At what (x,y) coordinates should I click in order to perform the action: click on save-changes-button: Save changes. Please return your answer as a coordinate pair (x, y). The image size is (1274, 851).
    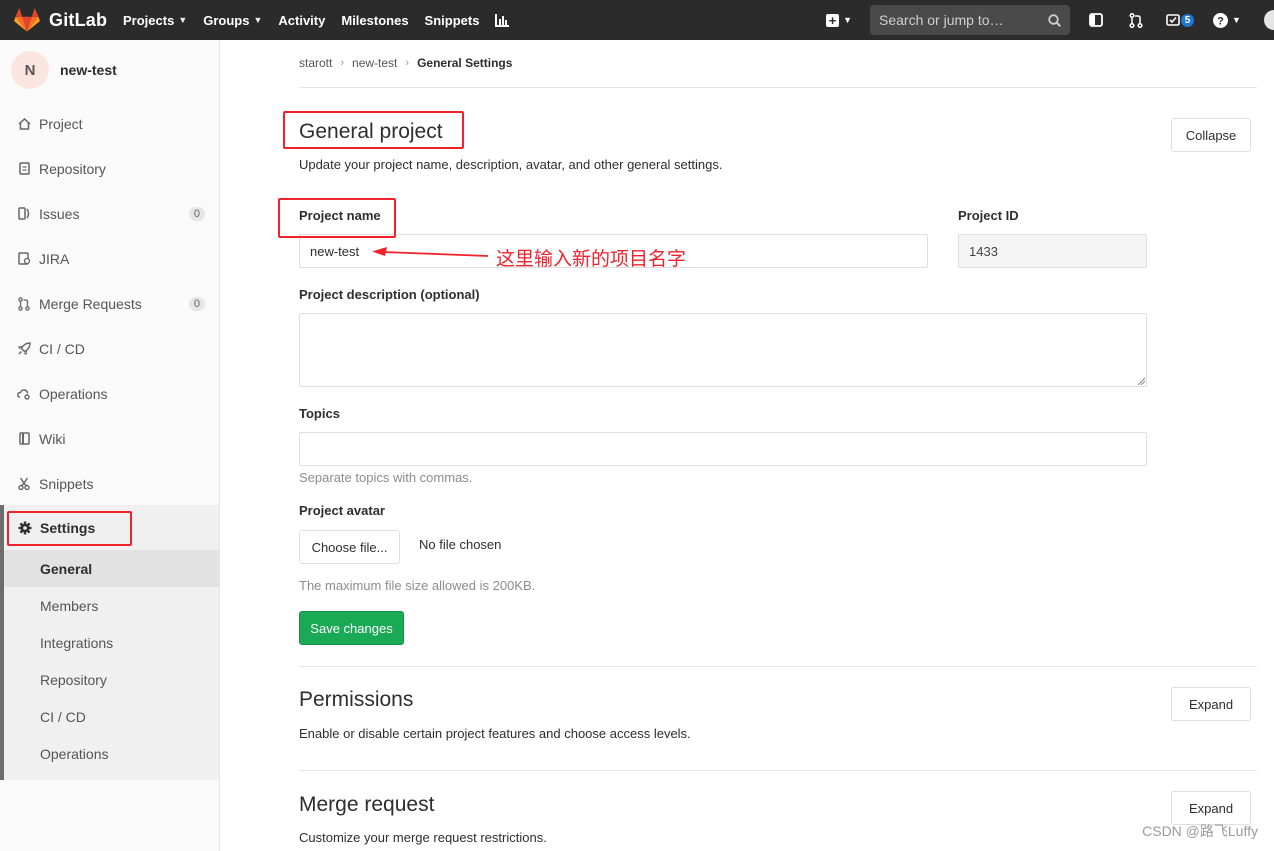
    Looking at the image, I should click on (351, 628).